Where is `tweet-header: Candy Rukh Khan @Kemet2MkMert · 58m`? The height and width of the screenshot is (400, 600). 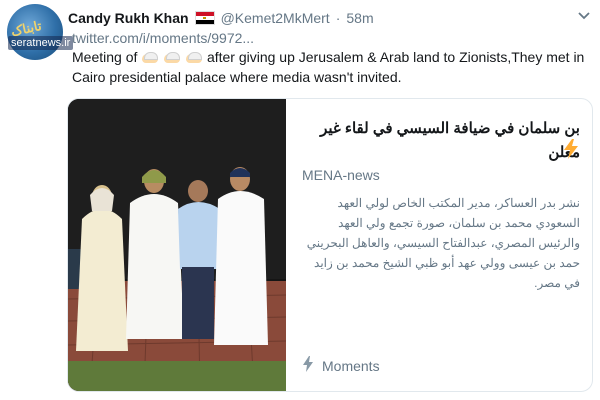
tweet-header: Candy Rukh Khan @Kemet2MkMert · 58m is located at coordinates (329, 18).